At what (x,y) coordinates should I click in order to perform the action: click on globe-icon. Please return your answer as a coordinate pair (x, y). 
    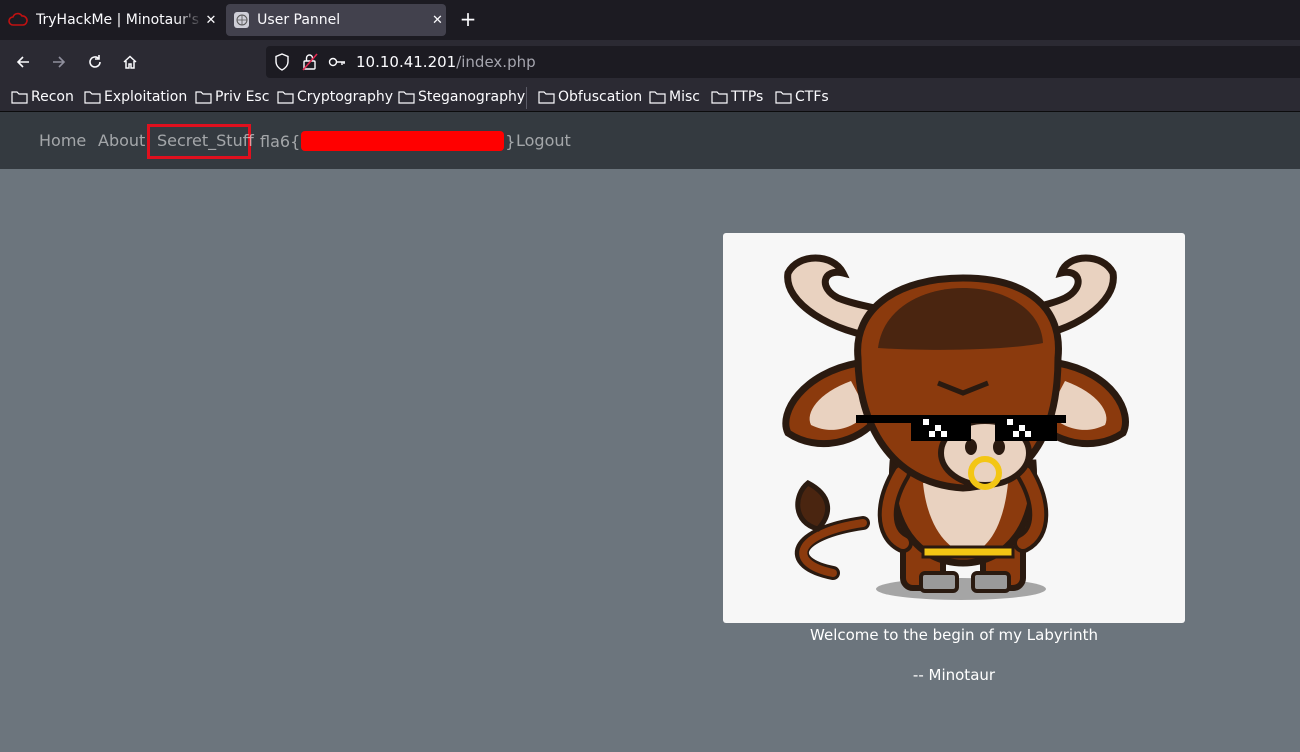
    Looking at the image, I should click on (242, 20).